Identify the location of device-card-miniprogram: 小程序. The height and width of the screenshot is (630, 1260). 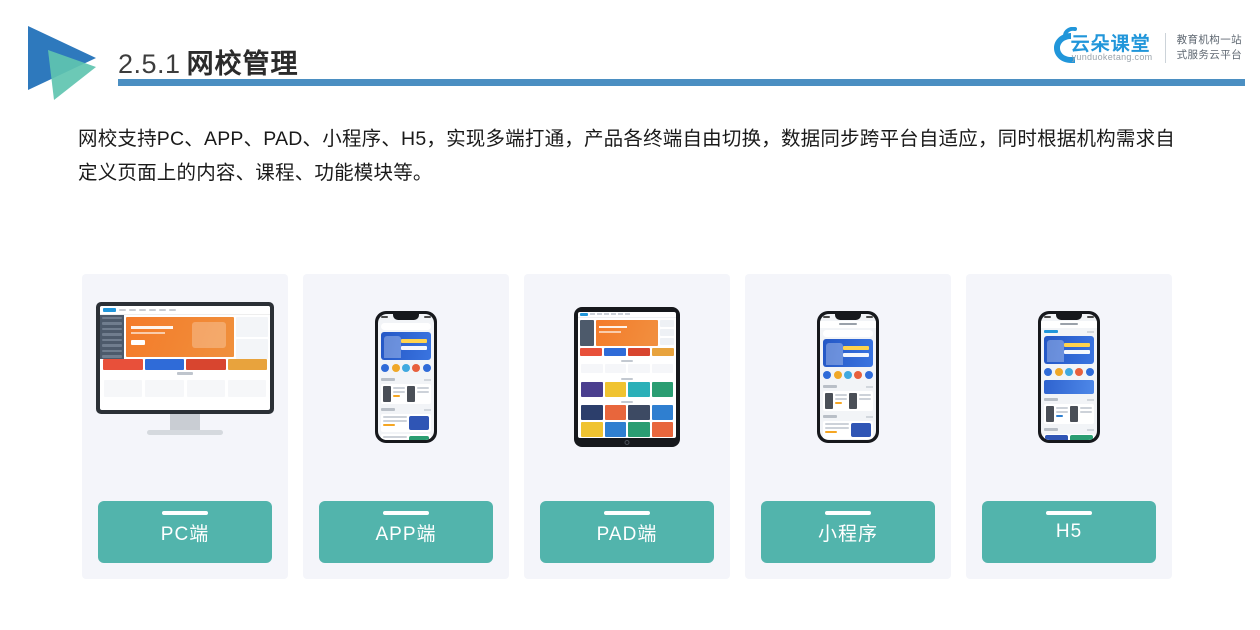
(848, 426).